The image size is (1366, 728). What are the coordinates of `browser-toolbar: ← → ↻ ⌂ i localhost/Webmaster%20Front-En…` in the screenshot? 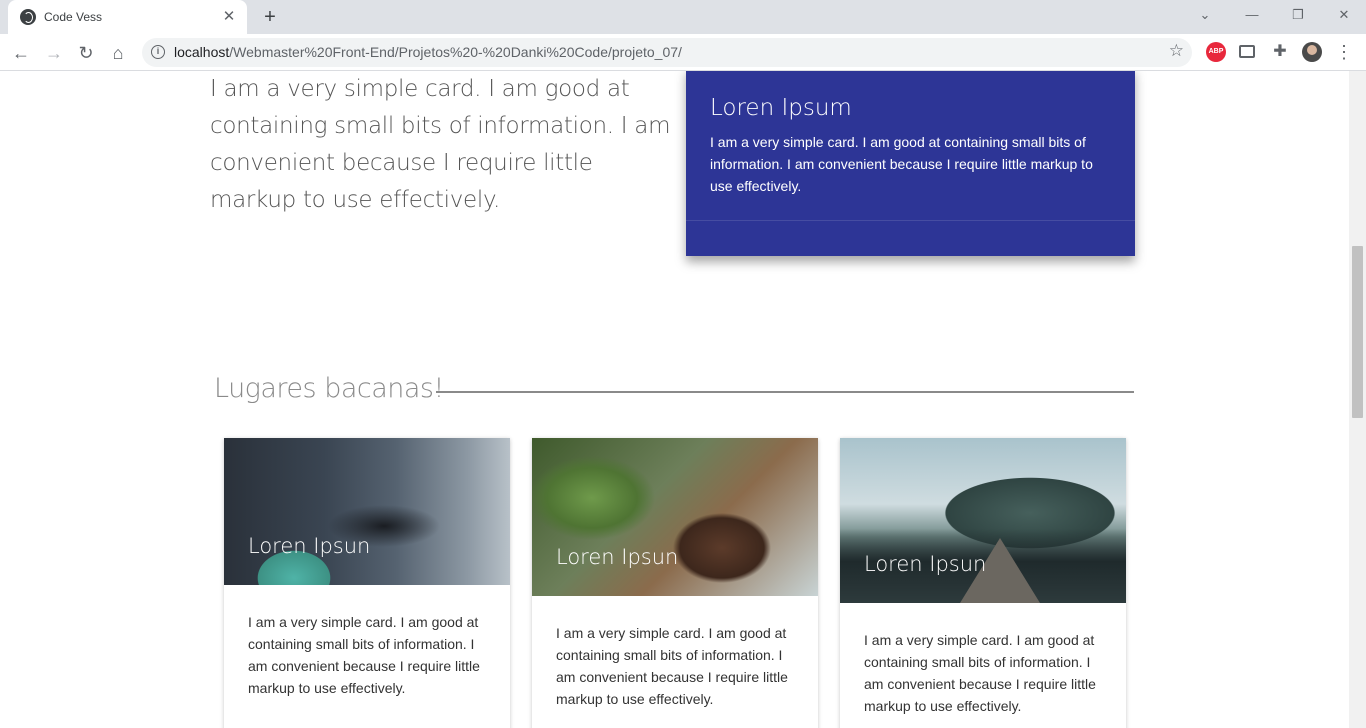 It's located at (683, 52).